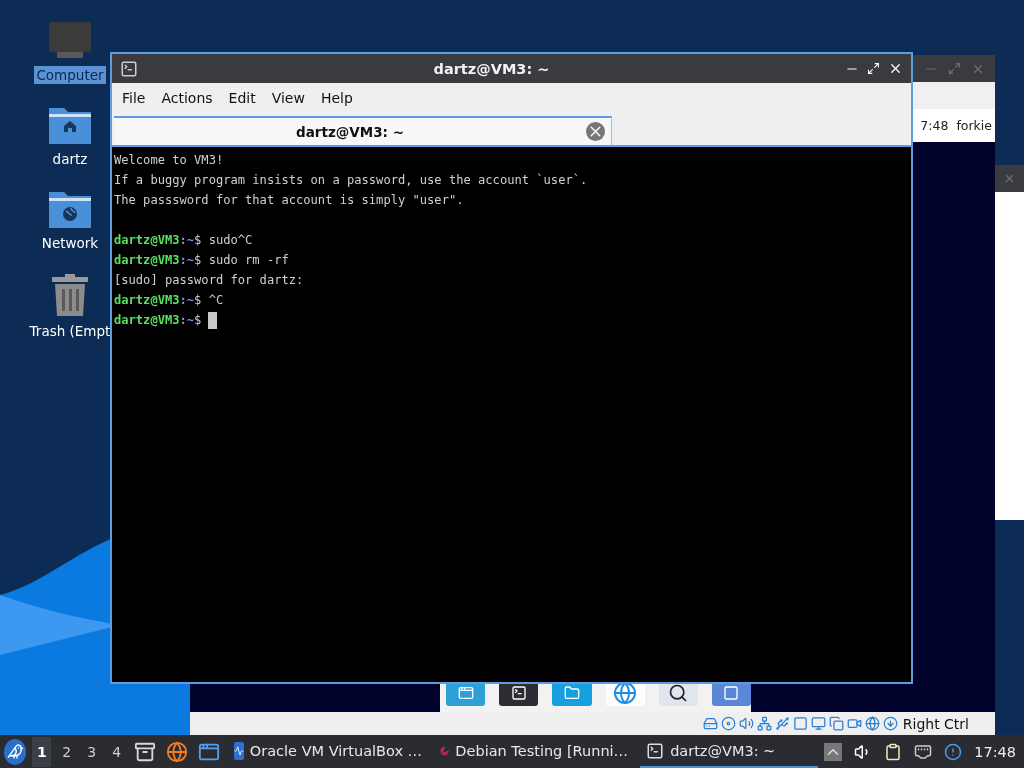 Image resolution: width=1024 pixels, height=768 pixels. Describe the element at coordinates (70, 243) in the screenshot. I see `desktop-icon-label: Network` at that location.